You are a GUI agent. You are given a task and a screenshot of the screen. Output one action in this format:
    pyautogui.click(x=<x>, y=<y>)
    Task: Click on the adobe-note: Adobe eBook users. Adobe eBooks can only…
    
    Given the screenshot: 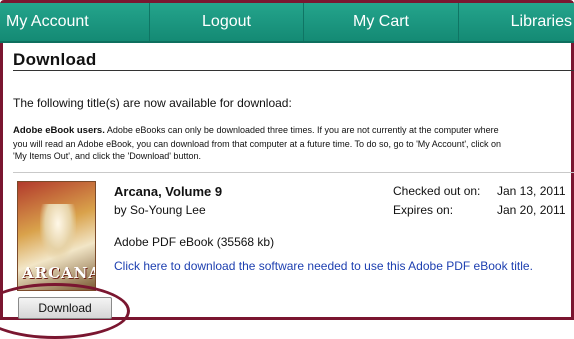 What is the action you would take?
    pyautogui.click(x=292, y=143)
    